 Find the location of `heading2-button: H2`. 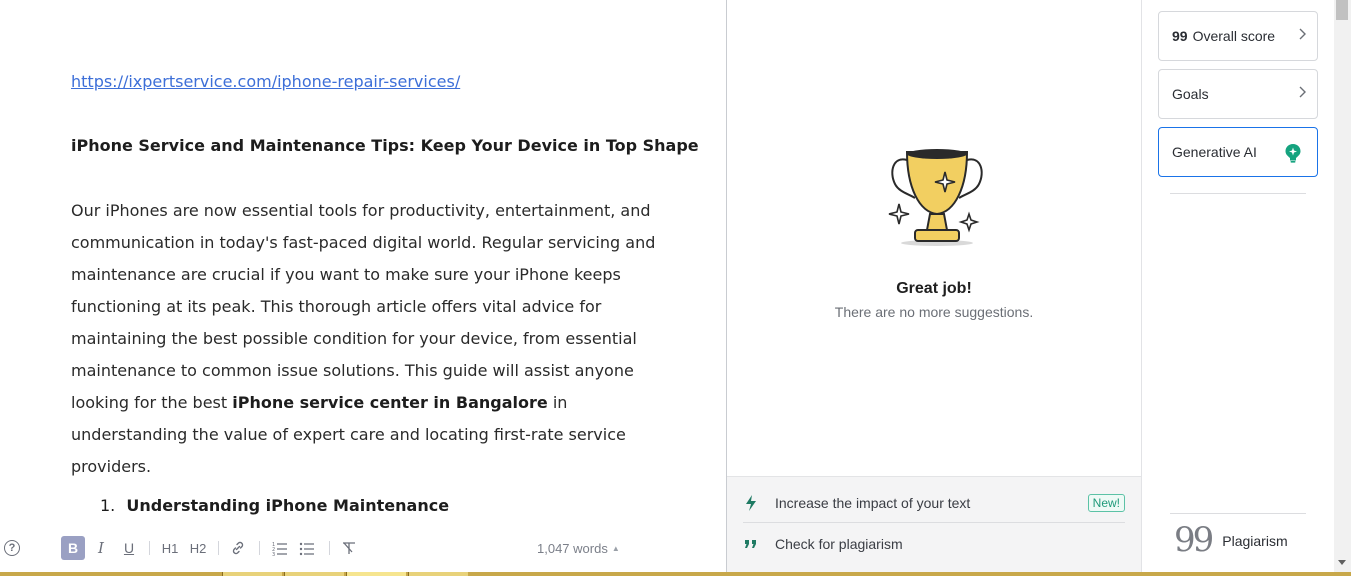

heading2-button: H2 is located at coordinates (198, 548).